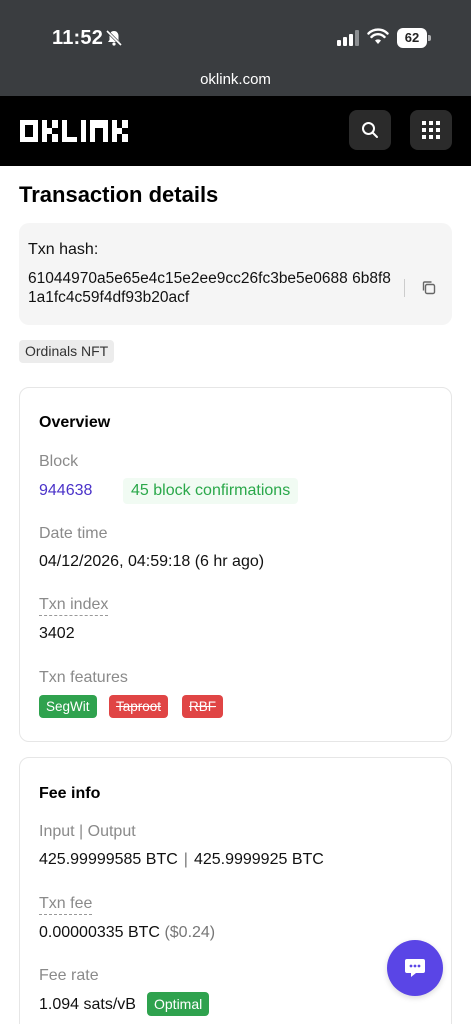  I want to click on fee-info-title: Fee info, so click(70, 793).